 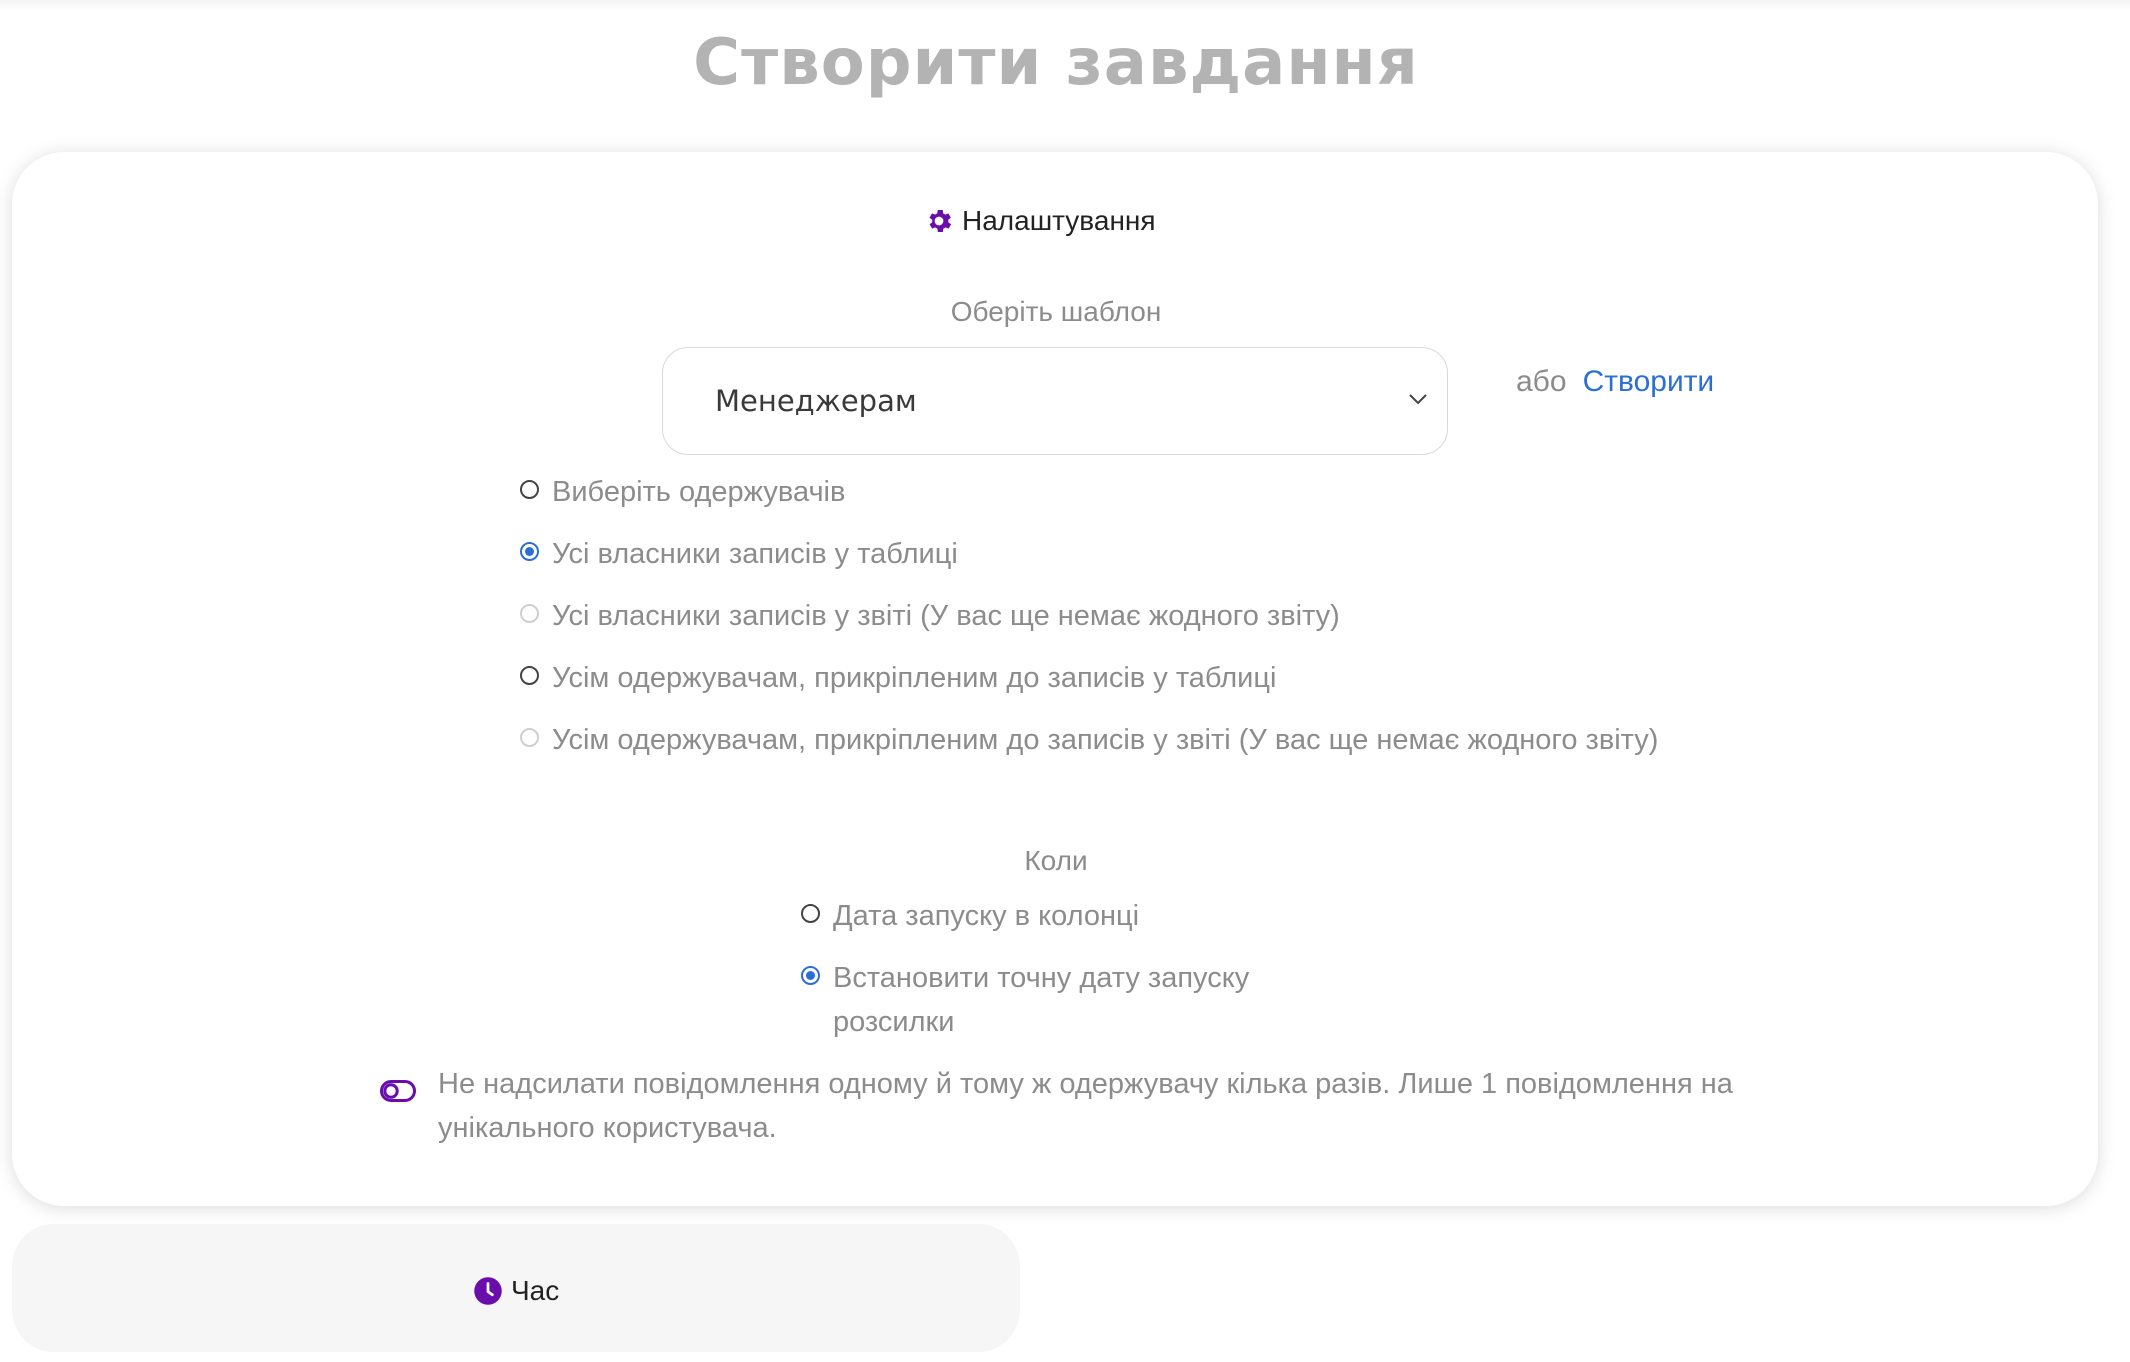 I want to click on when-label: Коли, so click(x=1056, y=860).